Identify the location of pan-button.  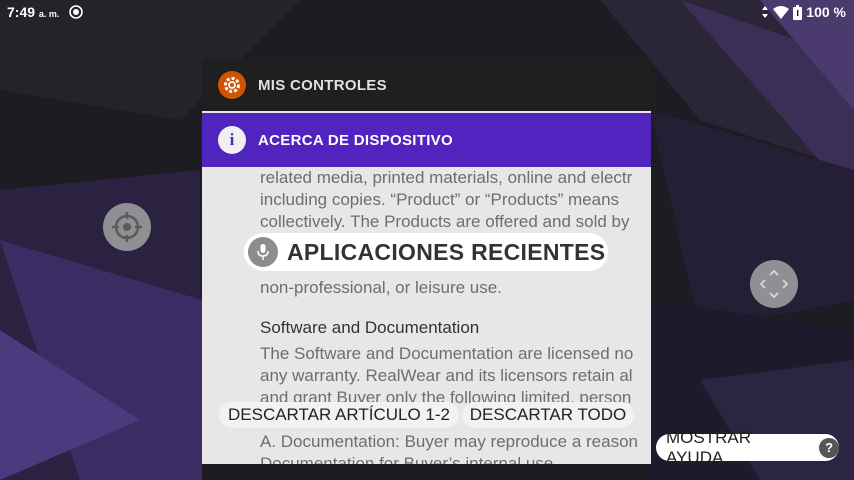
(774, 284).